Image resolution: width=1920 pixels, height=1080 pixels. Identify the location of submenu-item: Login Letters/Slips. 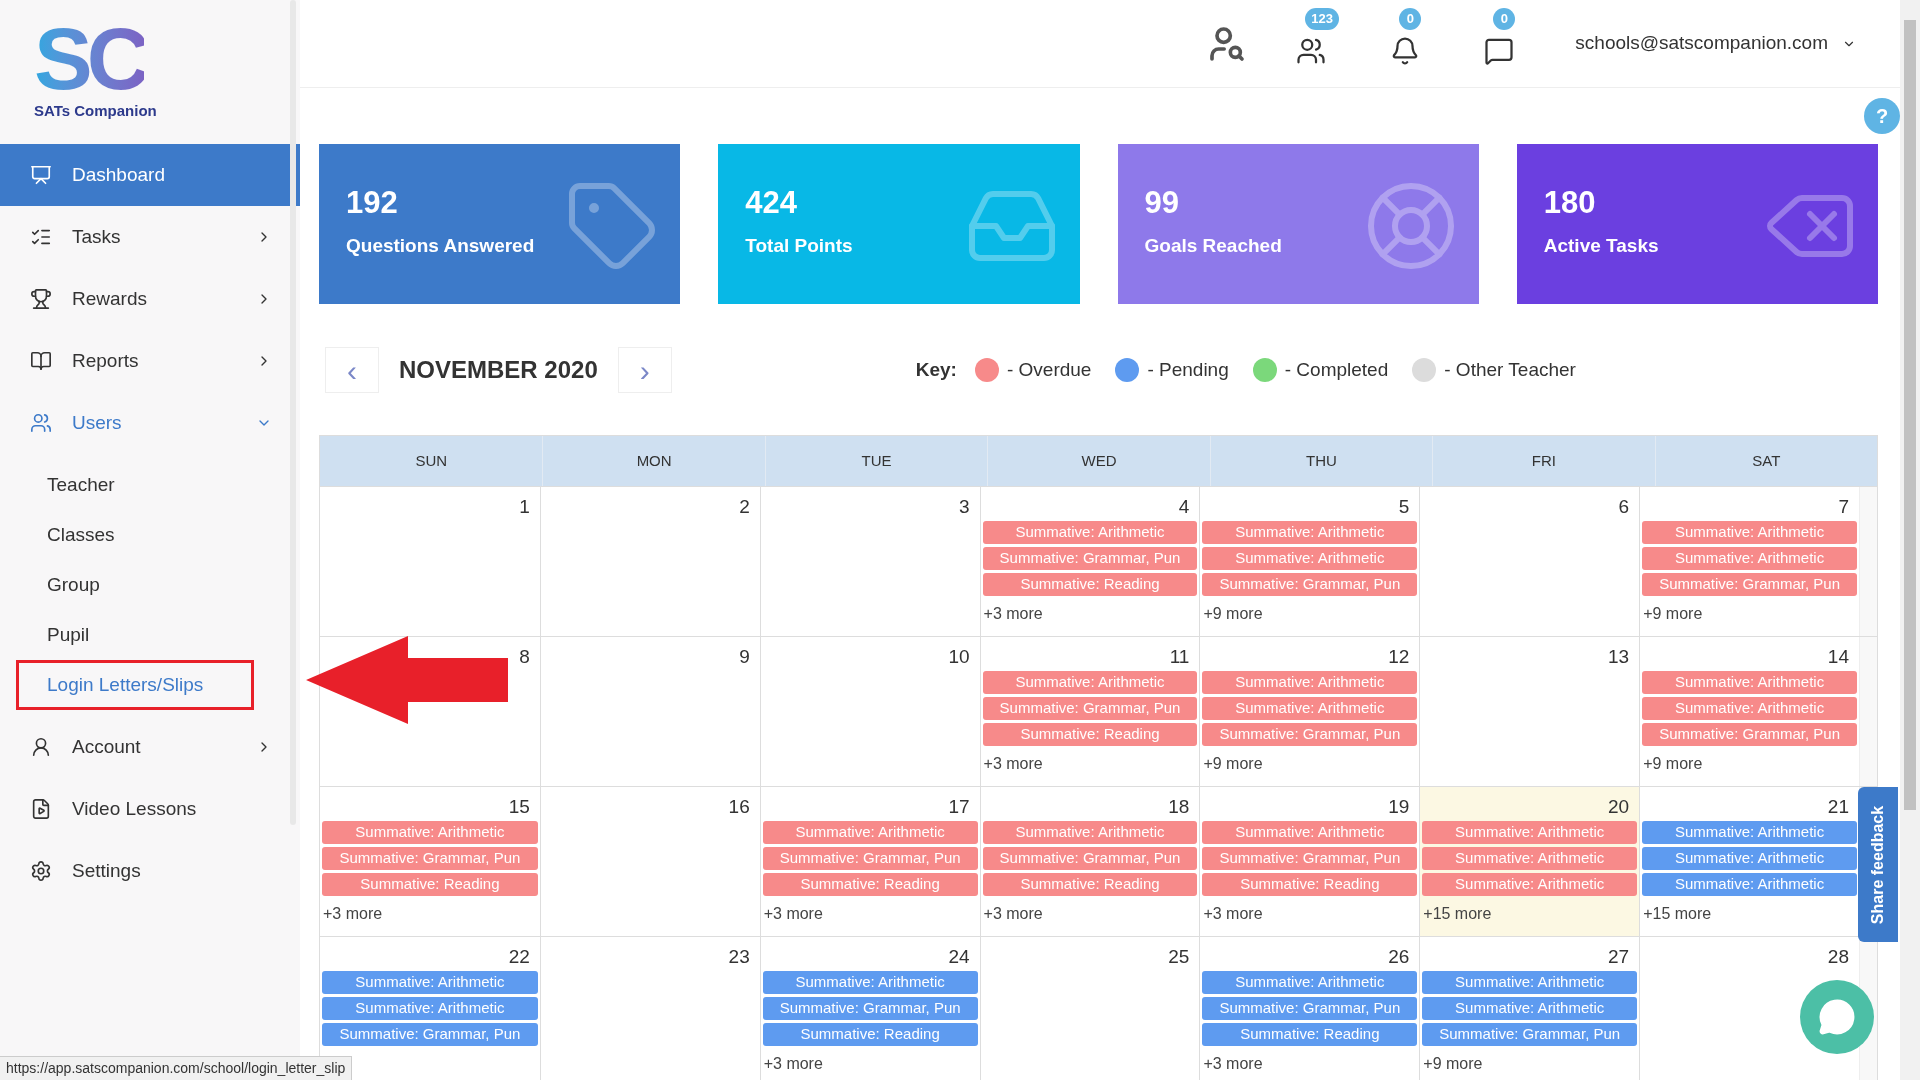
(135, 685).